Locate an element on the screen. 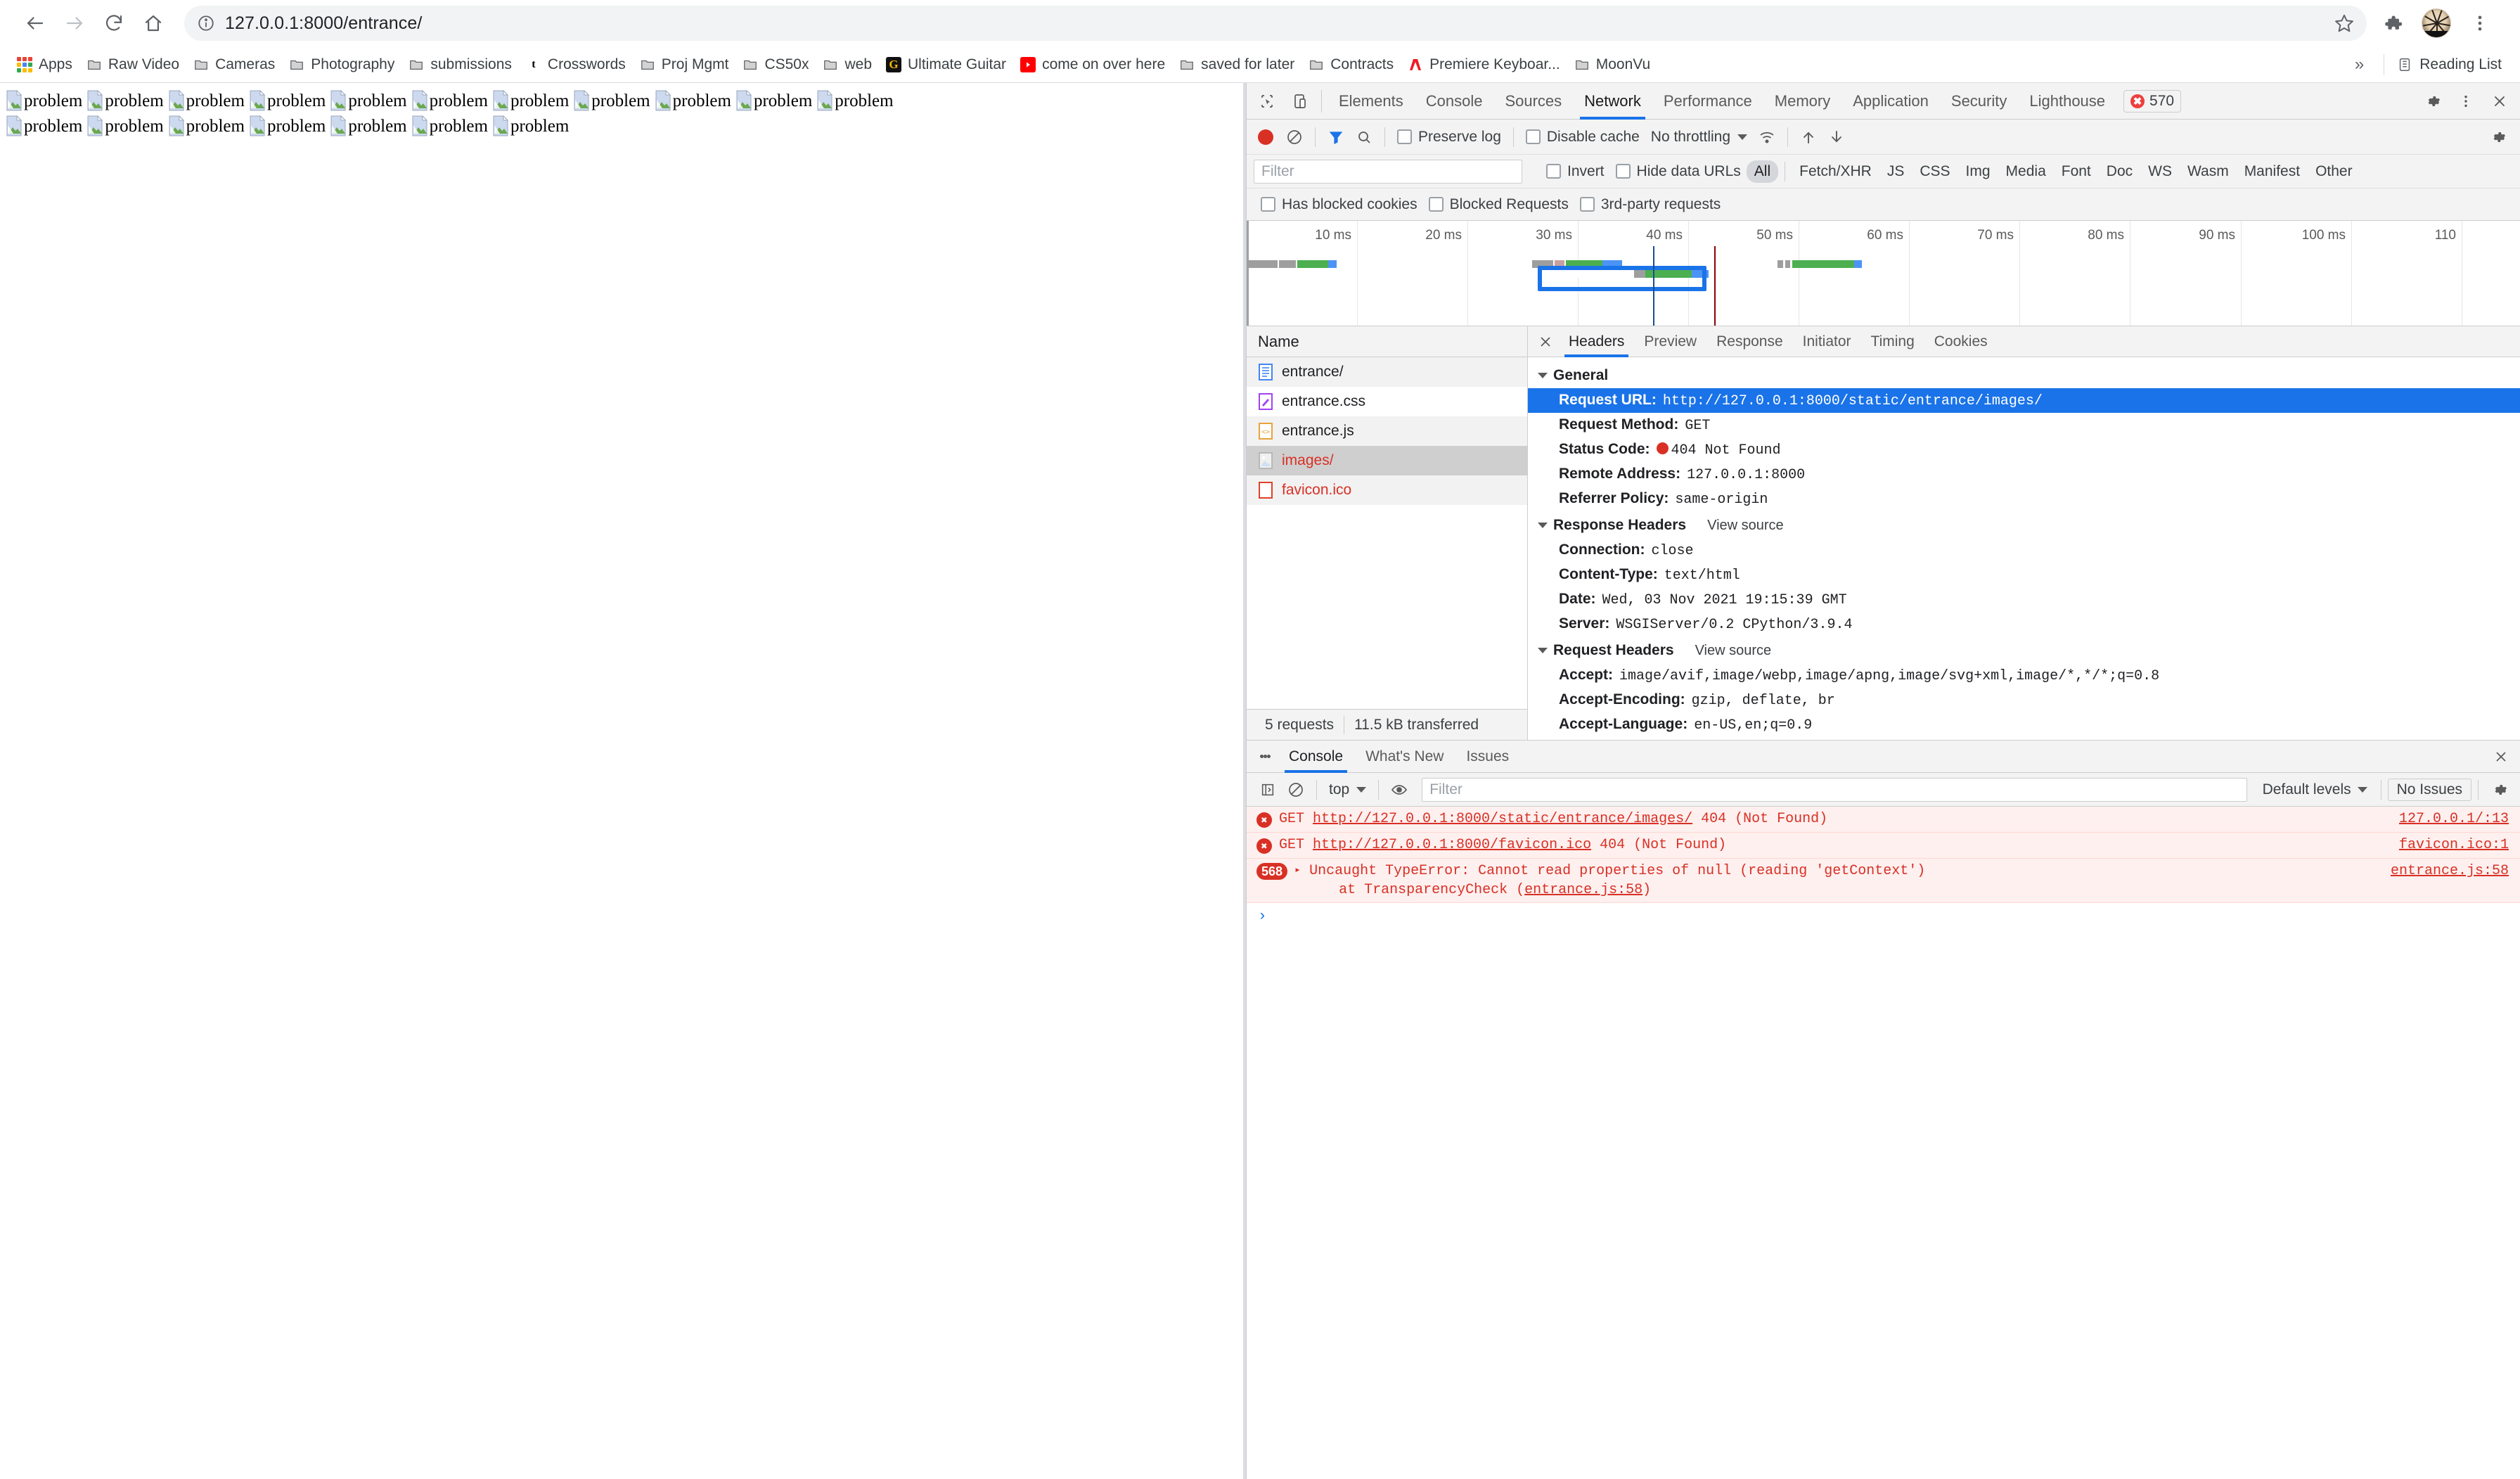  general-section-header: General is located at coordinates (2024, 375).